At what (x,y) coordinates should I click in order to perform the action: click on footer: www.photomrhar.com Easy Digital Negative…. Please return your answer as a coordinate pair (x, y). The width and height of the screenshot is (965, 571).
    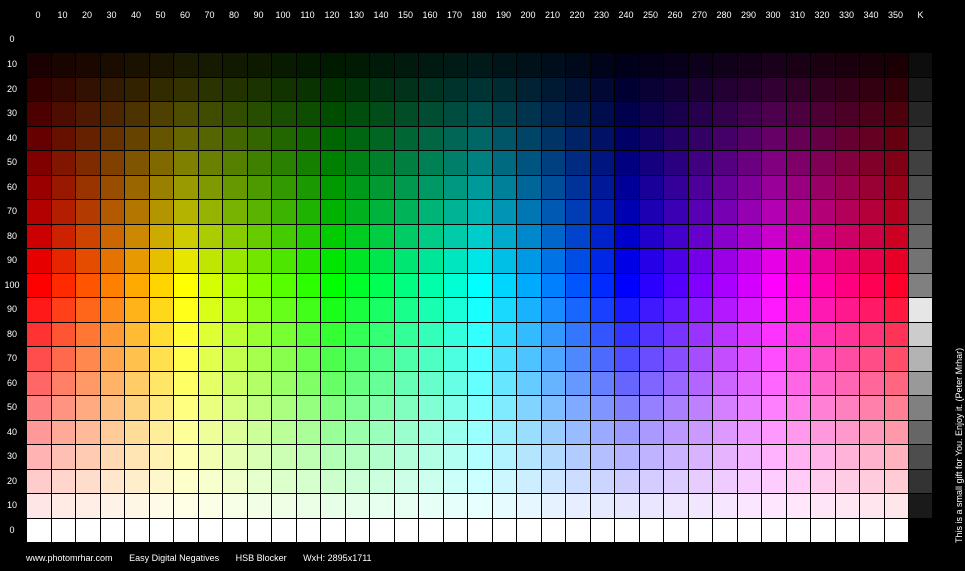
    Looking at the image, I should click on (206, 558).